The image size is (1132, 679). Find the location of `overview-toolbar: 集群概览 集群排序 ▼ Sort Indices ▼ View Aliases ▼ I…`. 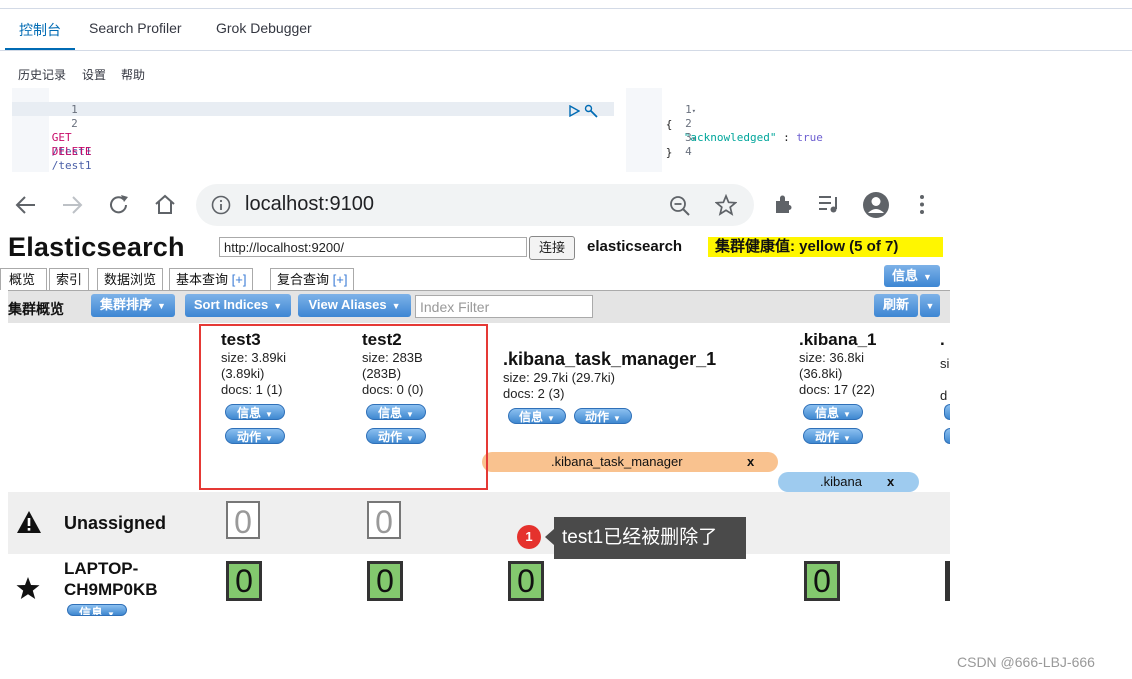

overview-toolbar: 集群概览 集群排序 ▼ Sort Indices ▼ View Aliases ▼ I… is located at coordinates (479, 307).